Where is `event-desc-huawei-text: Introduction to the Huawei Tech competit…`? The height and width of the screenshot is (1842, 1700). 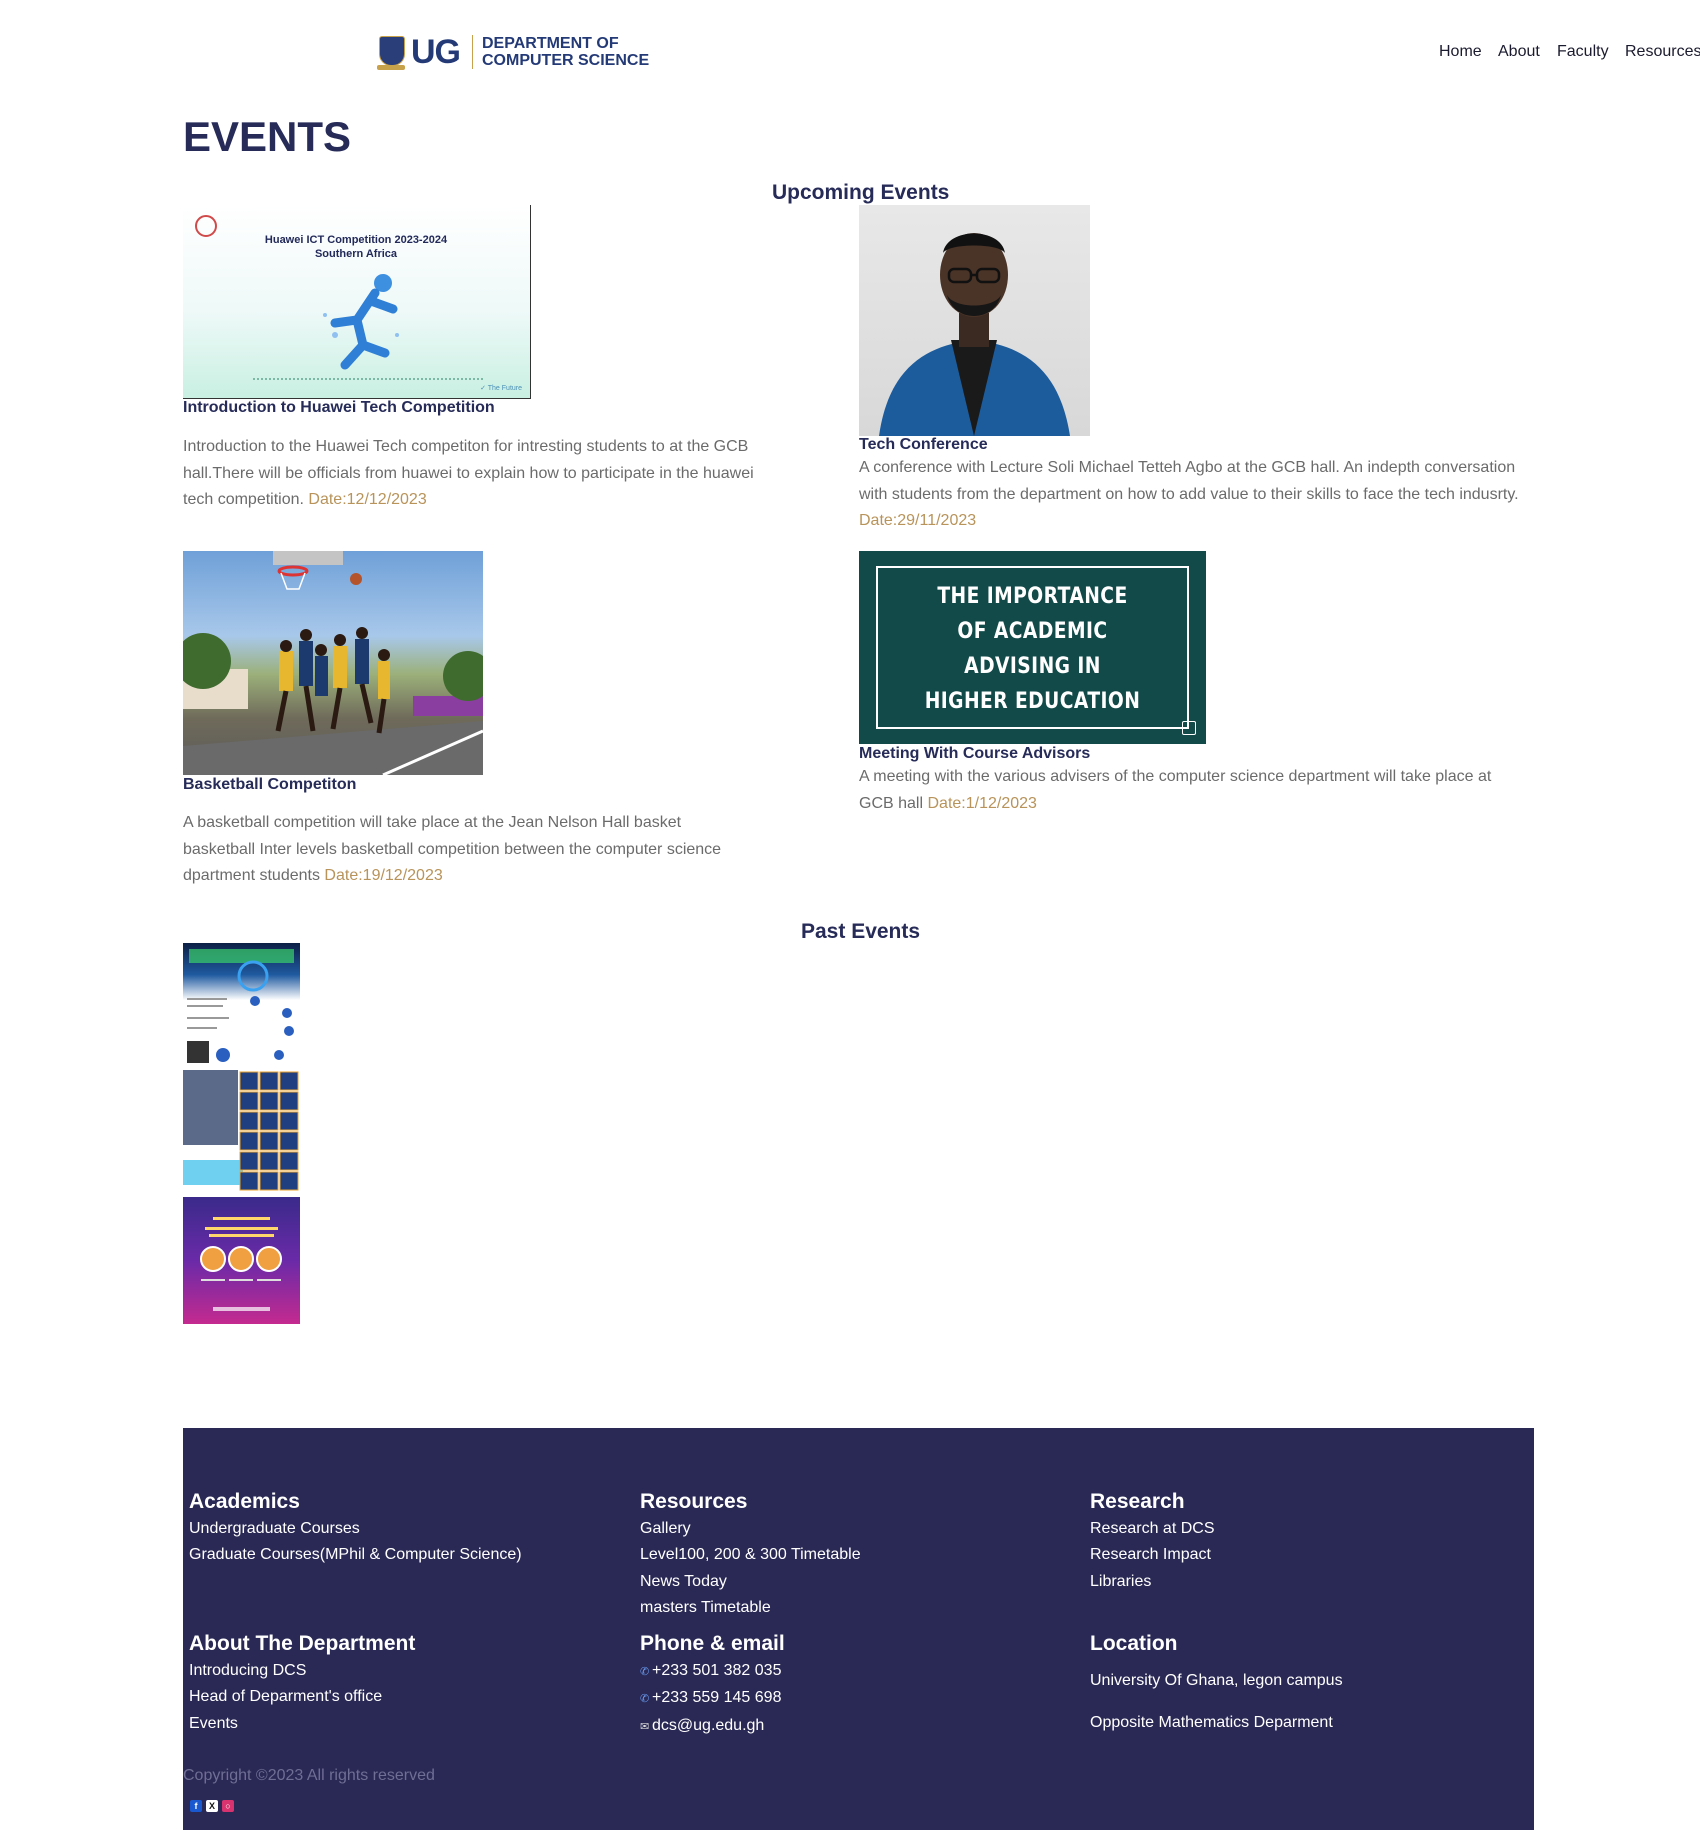
event-desc-huawei-text: Introduction to the Huawei Tech competit… is located at coordinates (468, 473).